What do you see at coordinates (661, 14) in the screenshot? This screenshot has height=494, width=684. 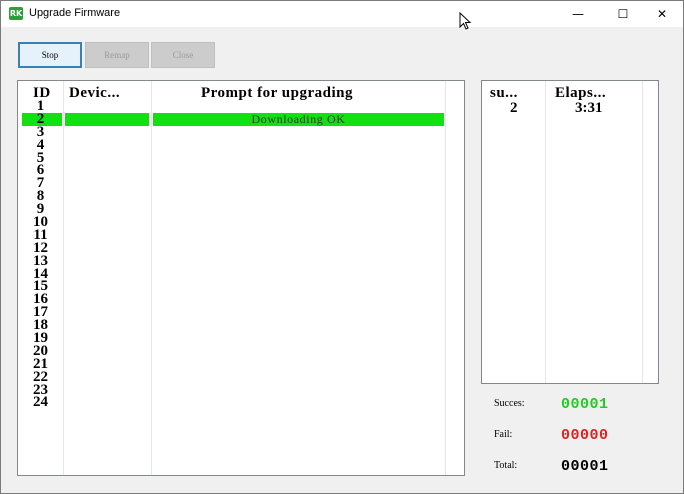 I see `close-window-button: ✕` at bounding box center [661, 14].